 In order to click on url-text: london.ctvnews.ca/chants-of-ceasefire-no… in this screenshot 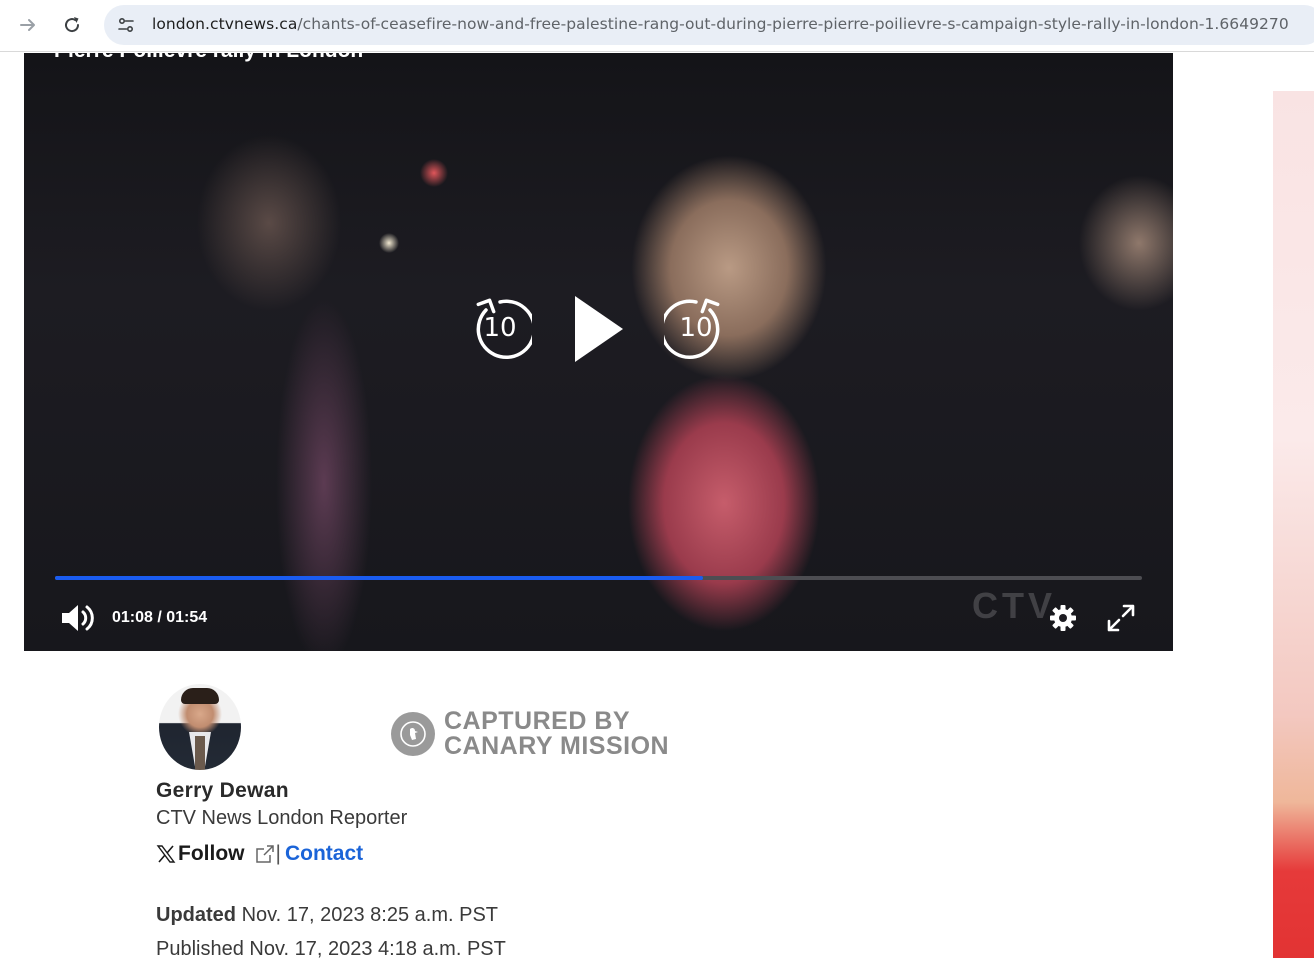, I will do `click(720, 24)`.